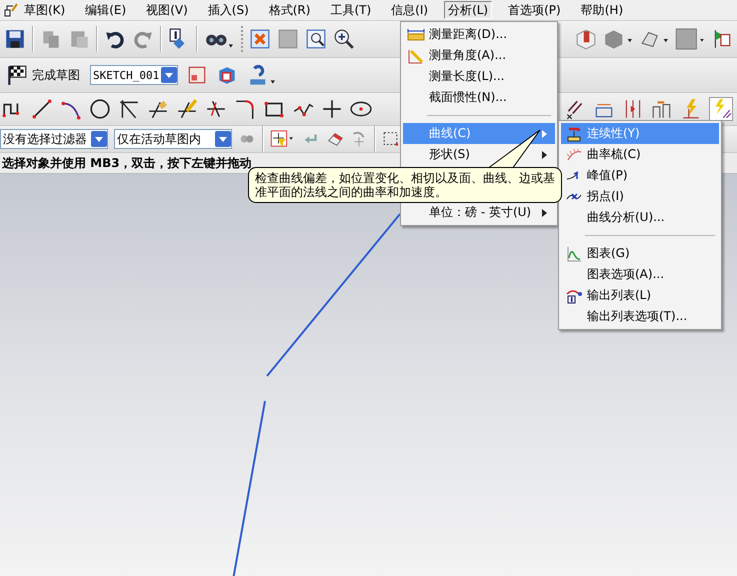 The image size is (737, 576). Describe the element at coordinates (602, 10) in the screenshot. I see `menu-item: 帮助(H)` at that location.